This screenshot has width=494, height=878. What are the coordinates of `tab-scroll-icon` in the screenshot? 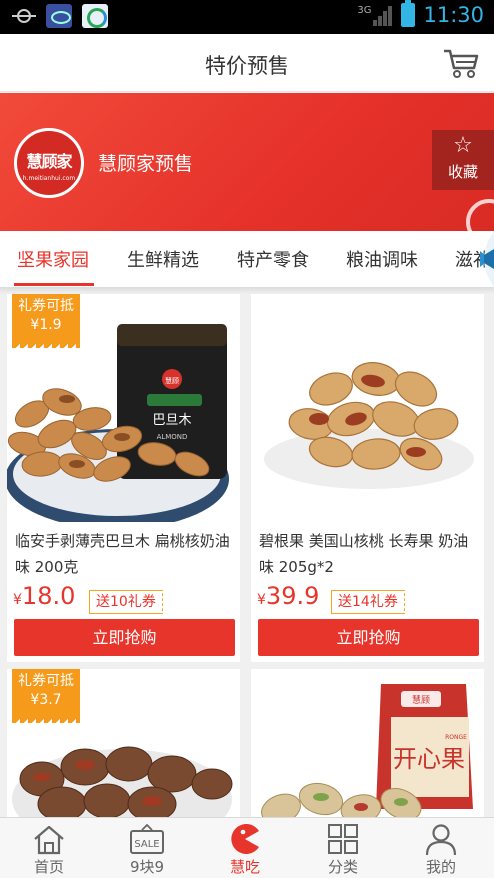 It's located at (479, 259).